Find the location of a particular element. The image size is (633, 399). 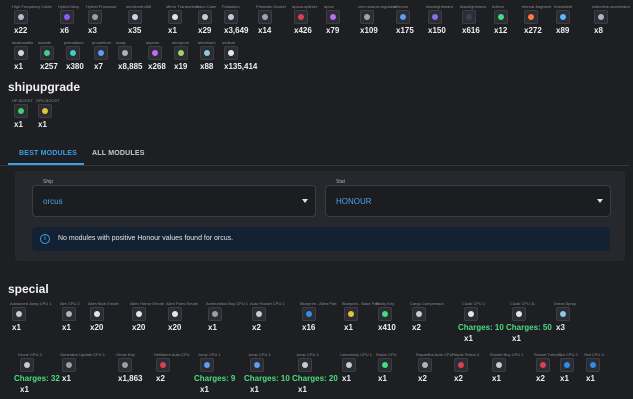

item-label: Jump CPU 2 is located at coordinates (307, 354).